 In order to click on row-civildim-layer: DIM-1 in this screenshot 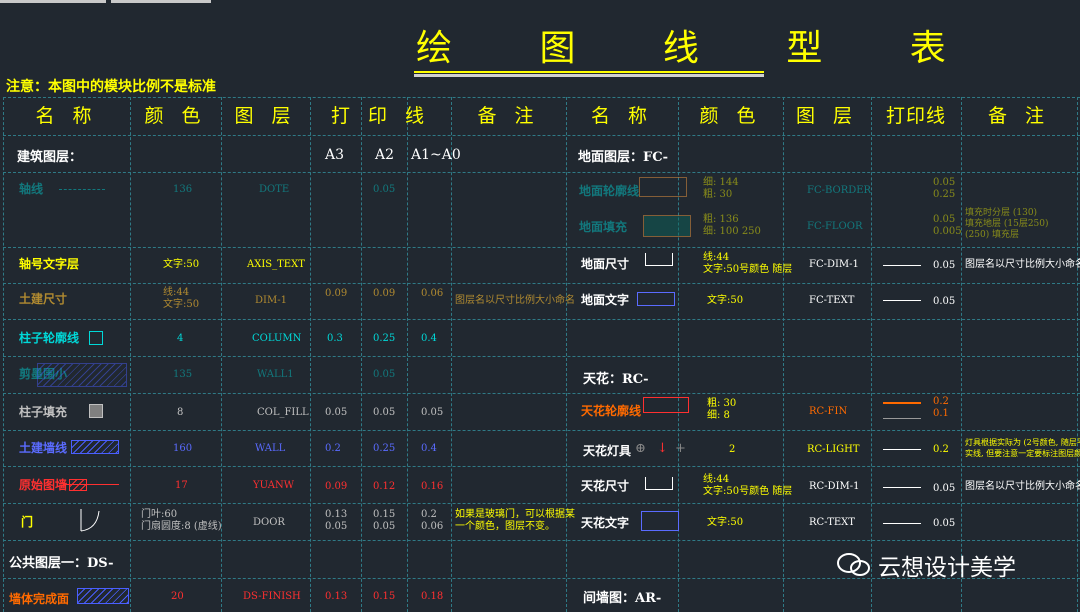, I will do `click(271, 300)`.